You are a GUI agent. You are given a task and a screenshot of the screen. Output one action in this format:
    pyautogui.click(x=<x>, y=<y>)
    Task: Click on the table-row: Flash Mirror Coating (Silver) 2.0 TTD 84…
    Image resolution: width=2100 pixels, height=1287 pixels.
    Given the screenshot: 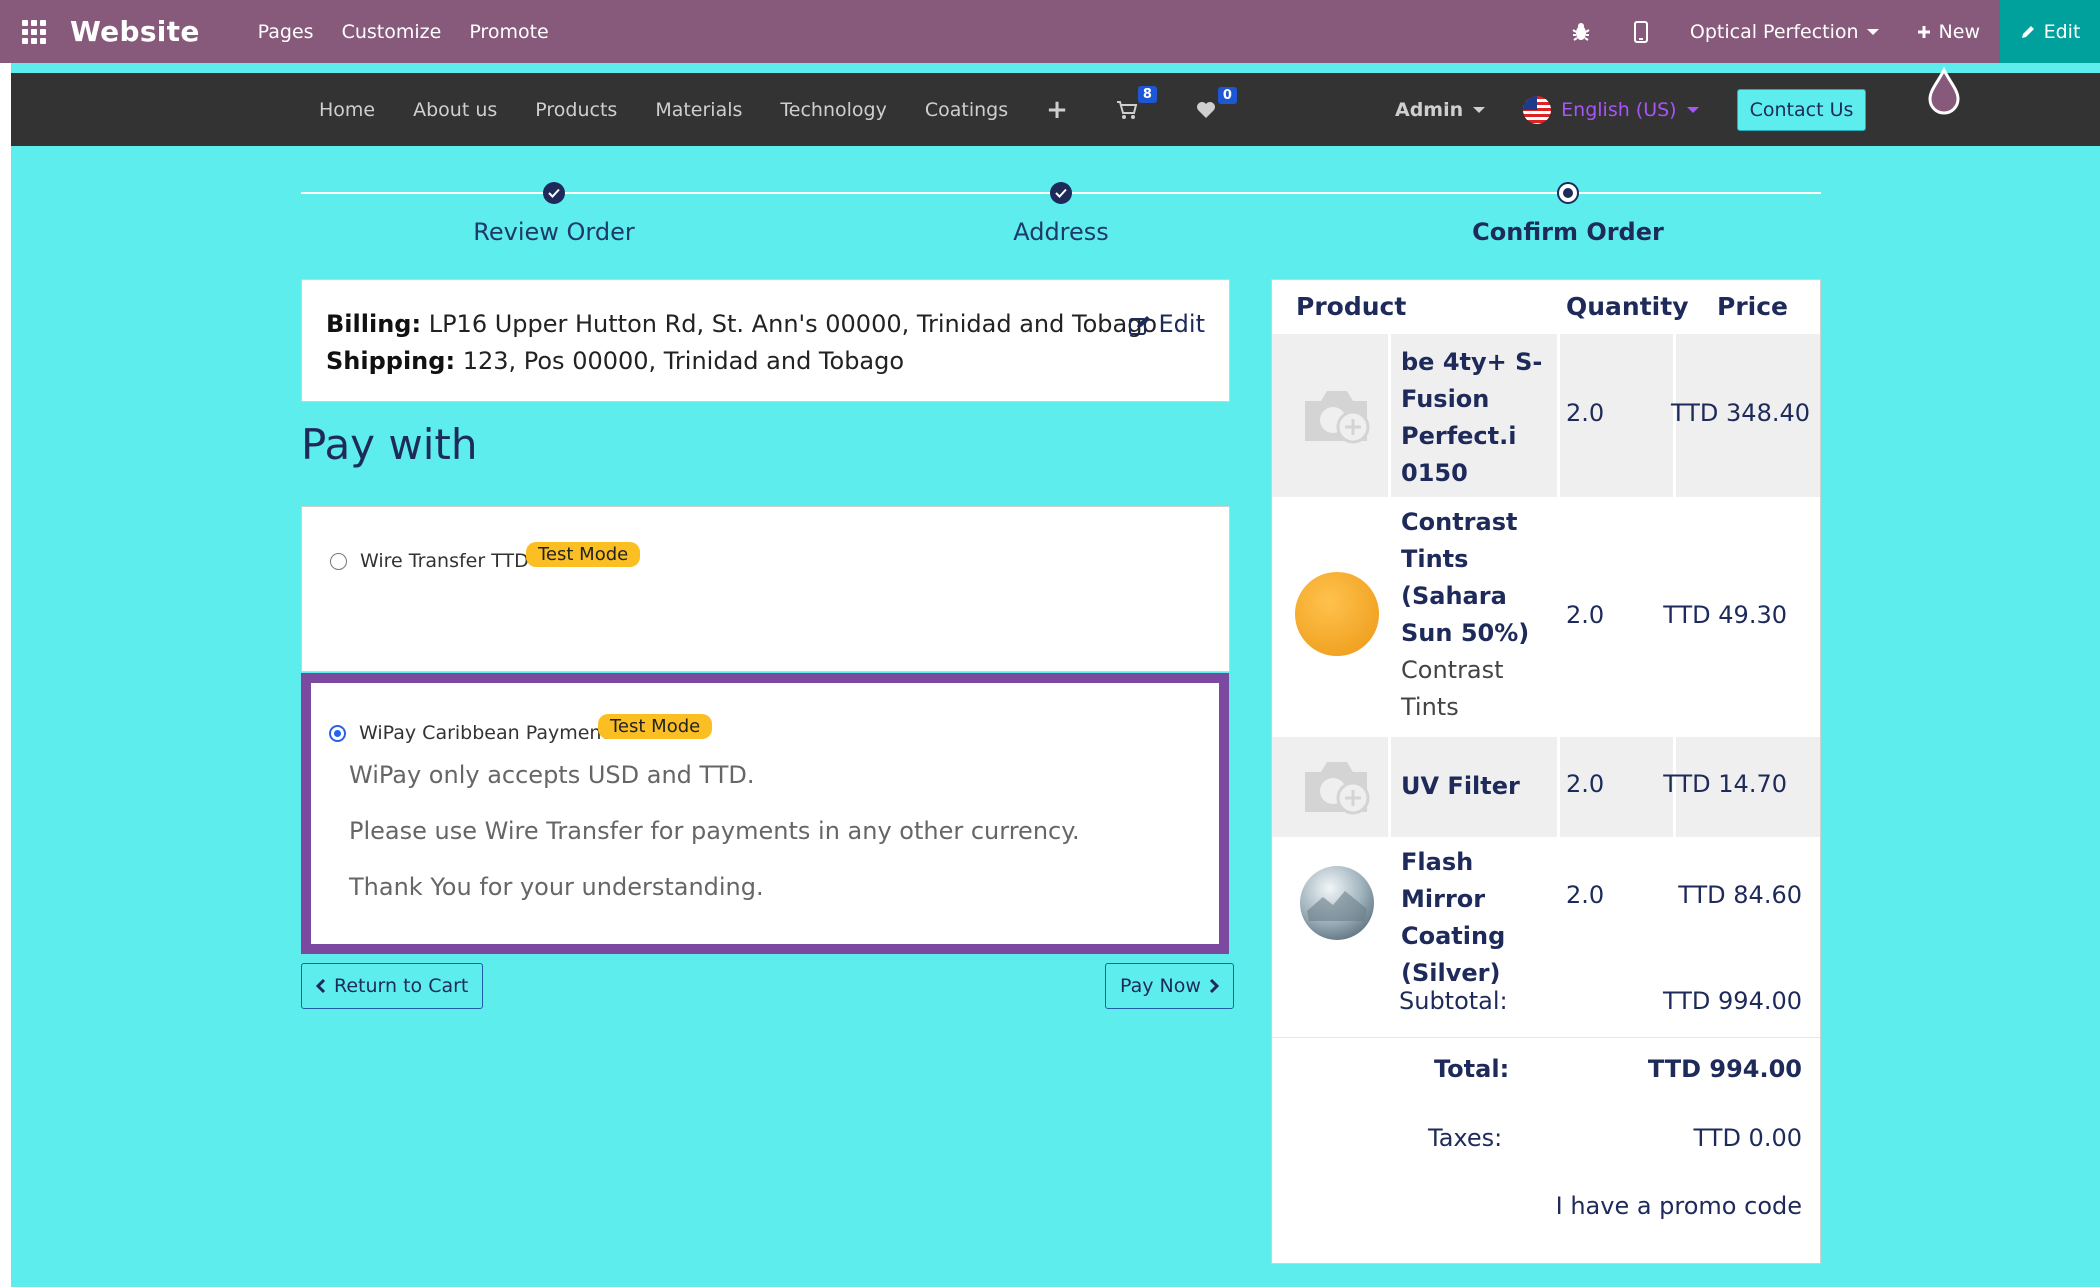 What is the action you would take?
    pyautogui.click(x=1546, y=913)
    